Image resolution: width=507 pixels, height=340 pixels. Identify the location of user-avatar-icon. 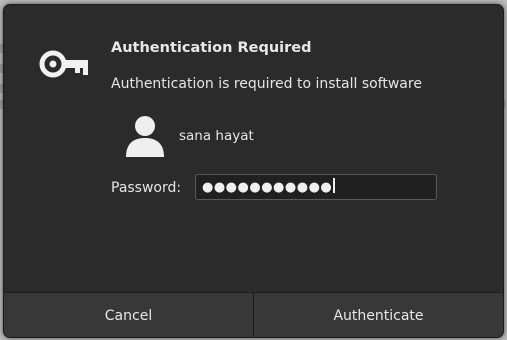
(145, 136).